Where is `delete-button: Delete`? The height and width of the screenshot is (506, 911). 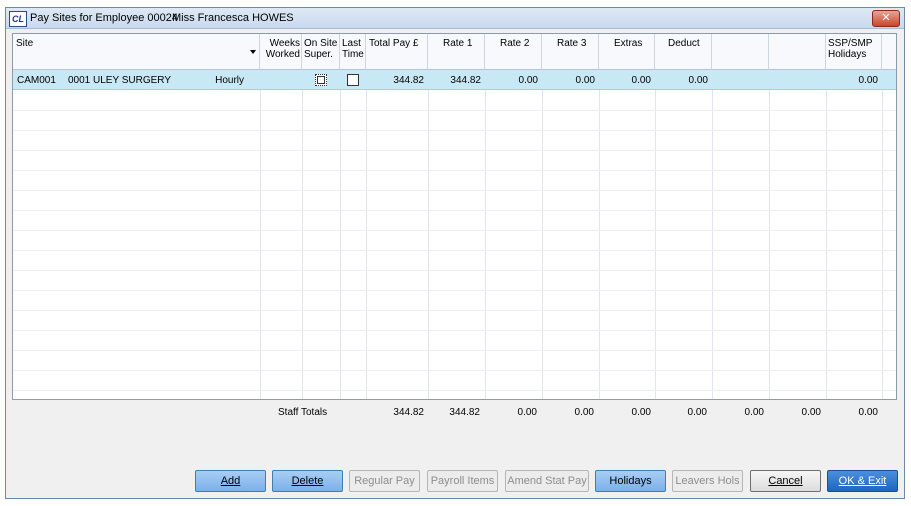
delete-button: Delete is located at coordinates (307, 481).